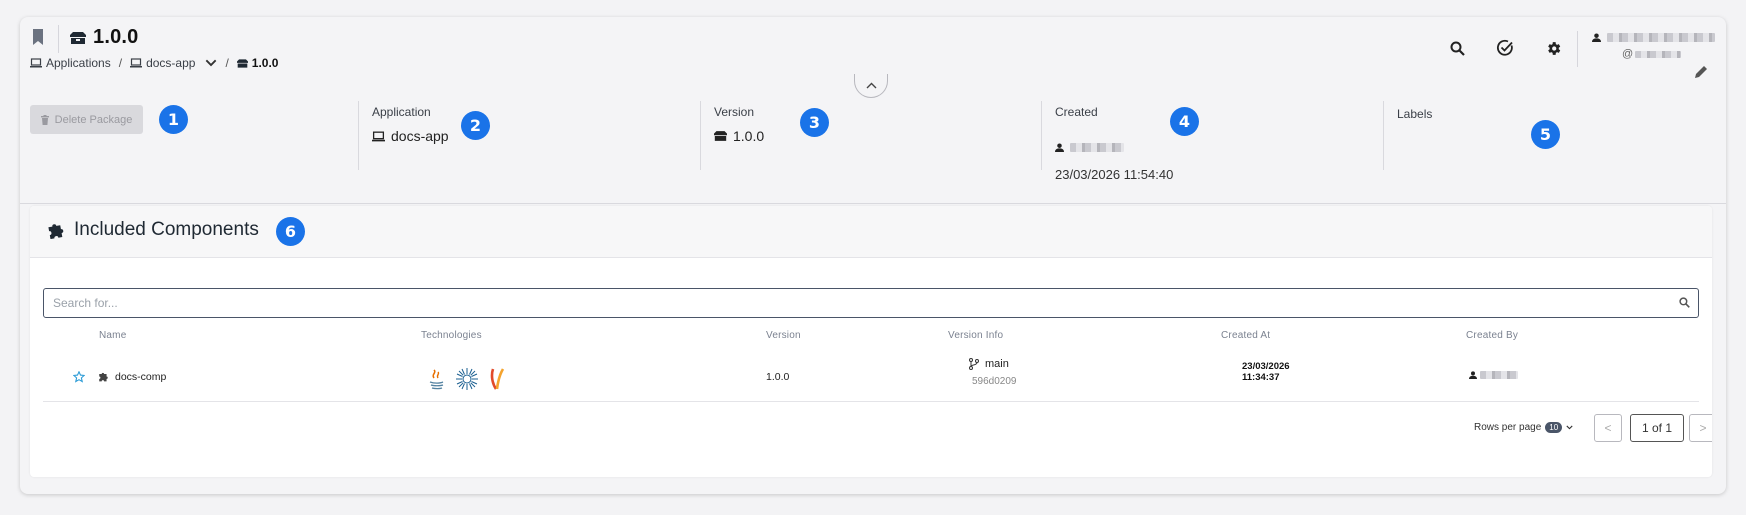 This screenshot has height=515, width=1746. What do you see at coordinates (79, 377) in the screenshot?
I see `star-icon` at bounding box center [79, 377].